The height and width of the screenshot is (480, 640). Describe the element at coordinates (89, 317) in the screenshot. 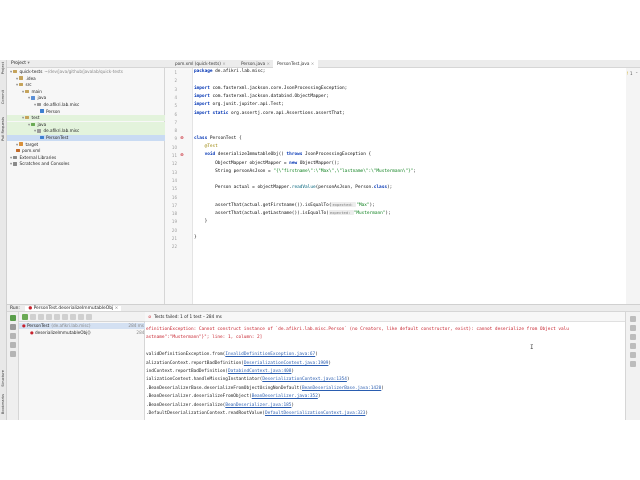

I see `import-tests-icon` at that location.